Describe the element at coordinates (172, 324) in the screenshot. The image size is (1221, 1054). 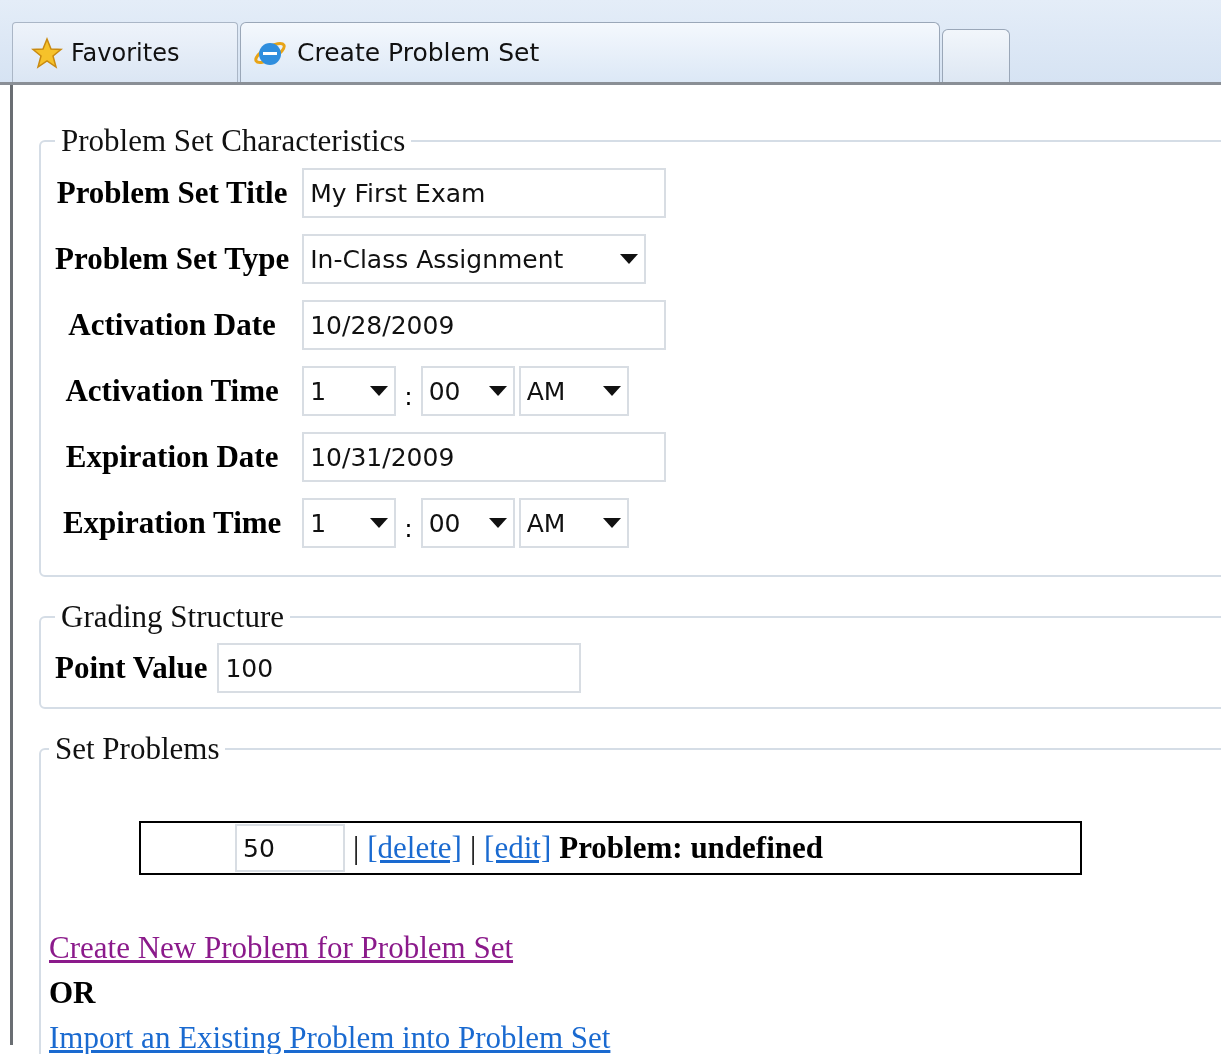
I see `field-label: Activation Date` at that location.